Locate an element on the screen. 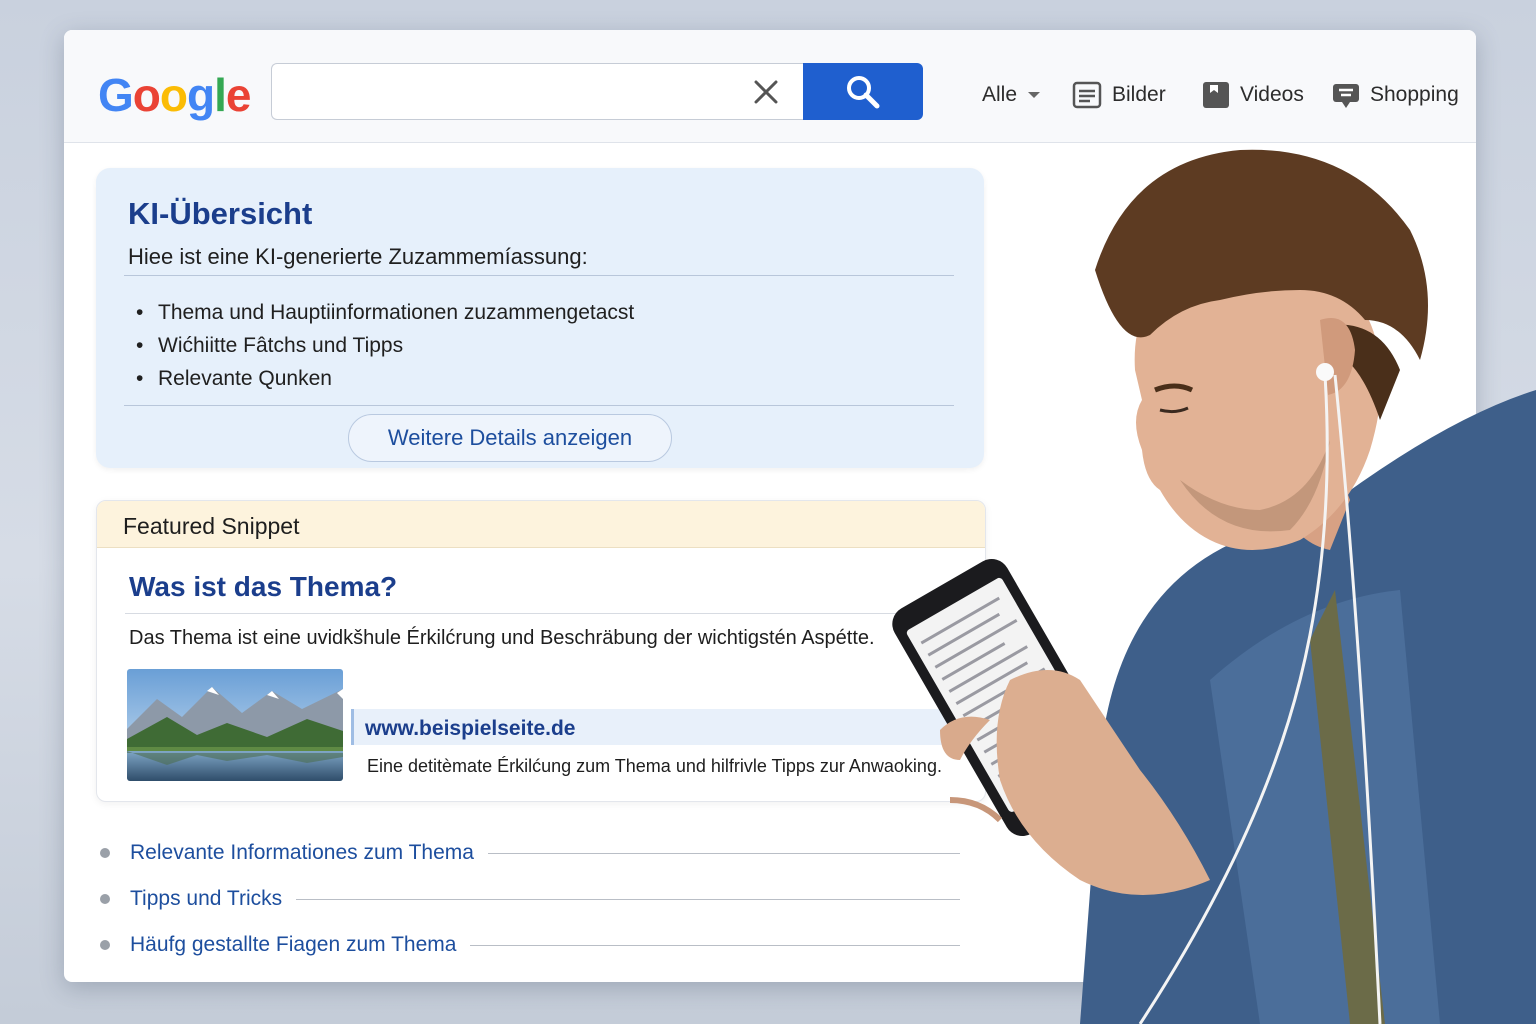 The image size is (1536, 1024). list-item: • Wićhiitte Fâtchs und Tipps is located at coordinates (270, 345).